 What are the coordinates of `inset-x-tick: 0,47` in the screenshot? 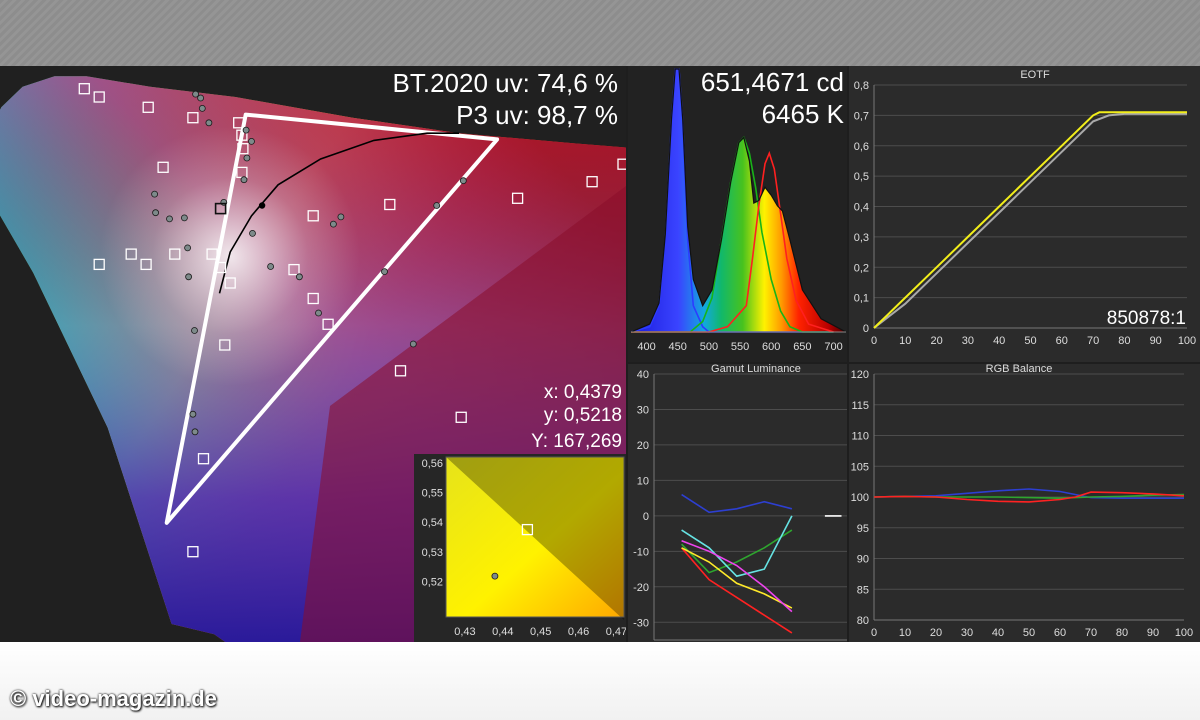 It's located at (616, 632).